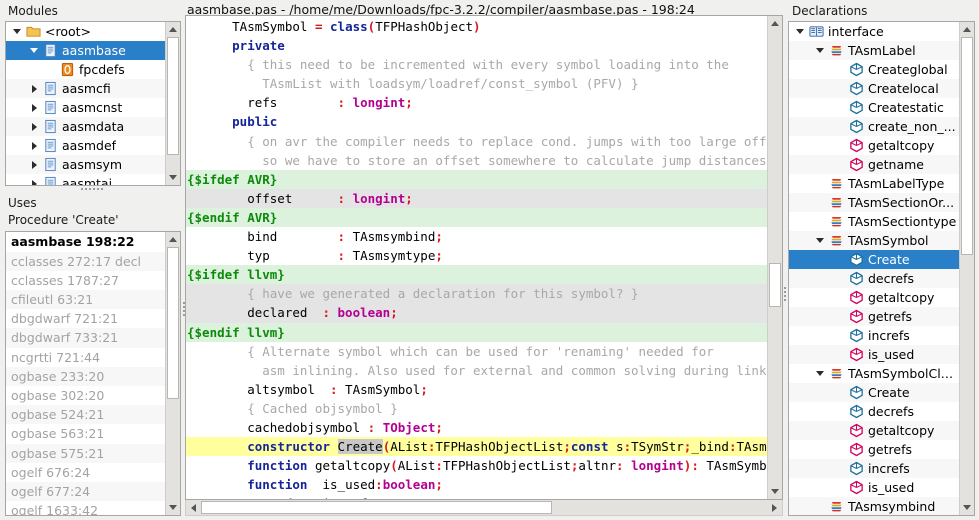 Image resolution: width=979 pixels, height=520 pixels. Describe the element at coordinates (476, 45) in the screenshot. I see `code-line: private` at that location.